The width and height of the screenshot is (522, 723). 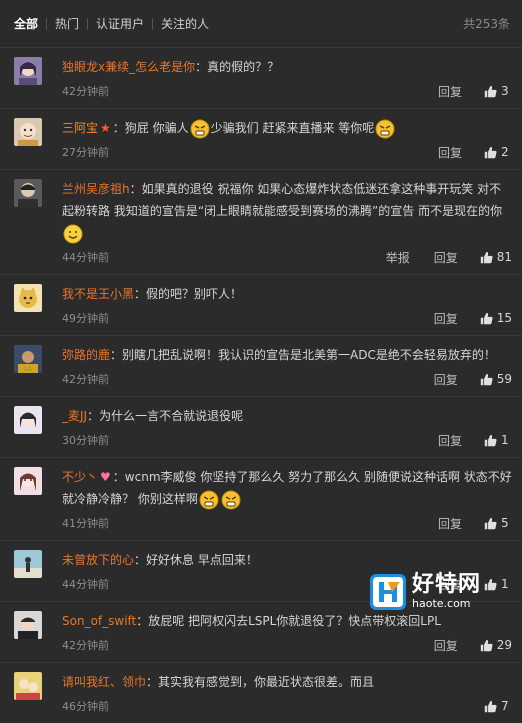 What do you see at coordinates (388, 592) in the screenshot?
I see `haote-logo-icon` at bounding box center [388, 592].